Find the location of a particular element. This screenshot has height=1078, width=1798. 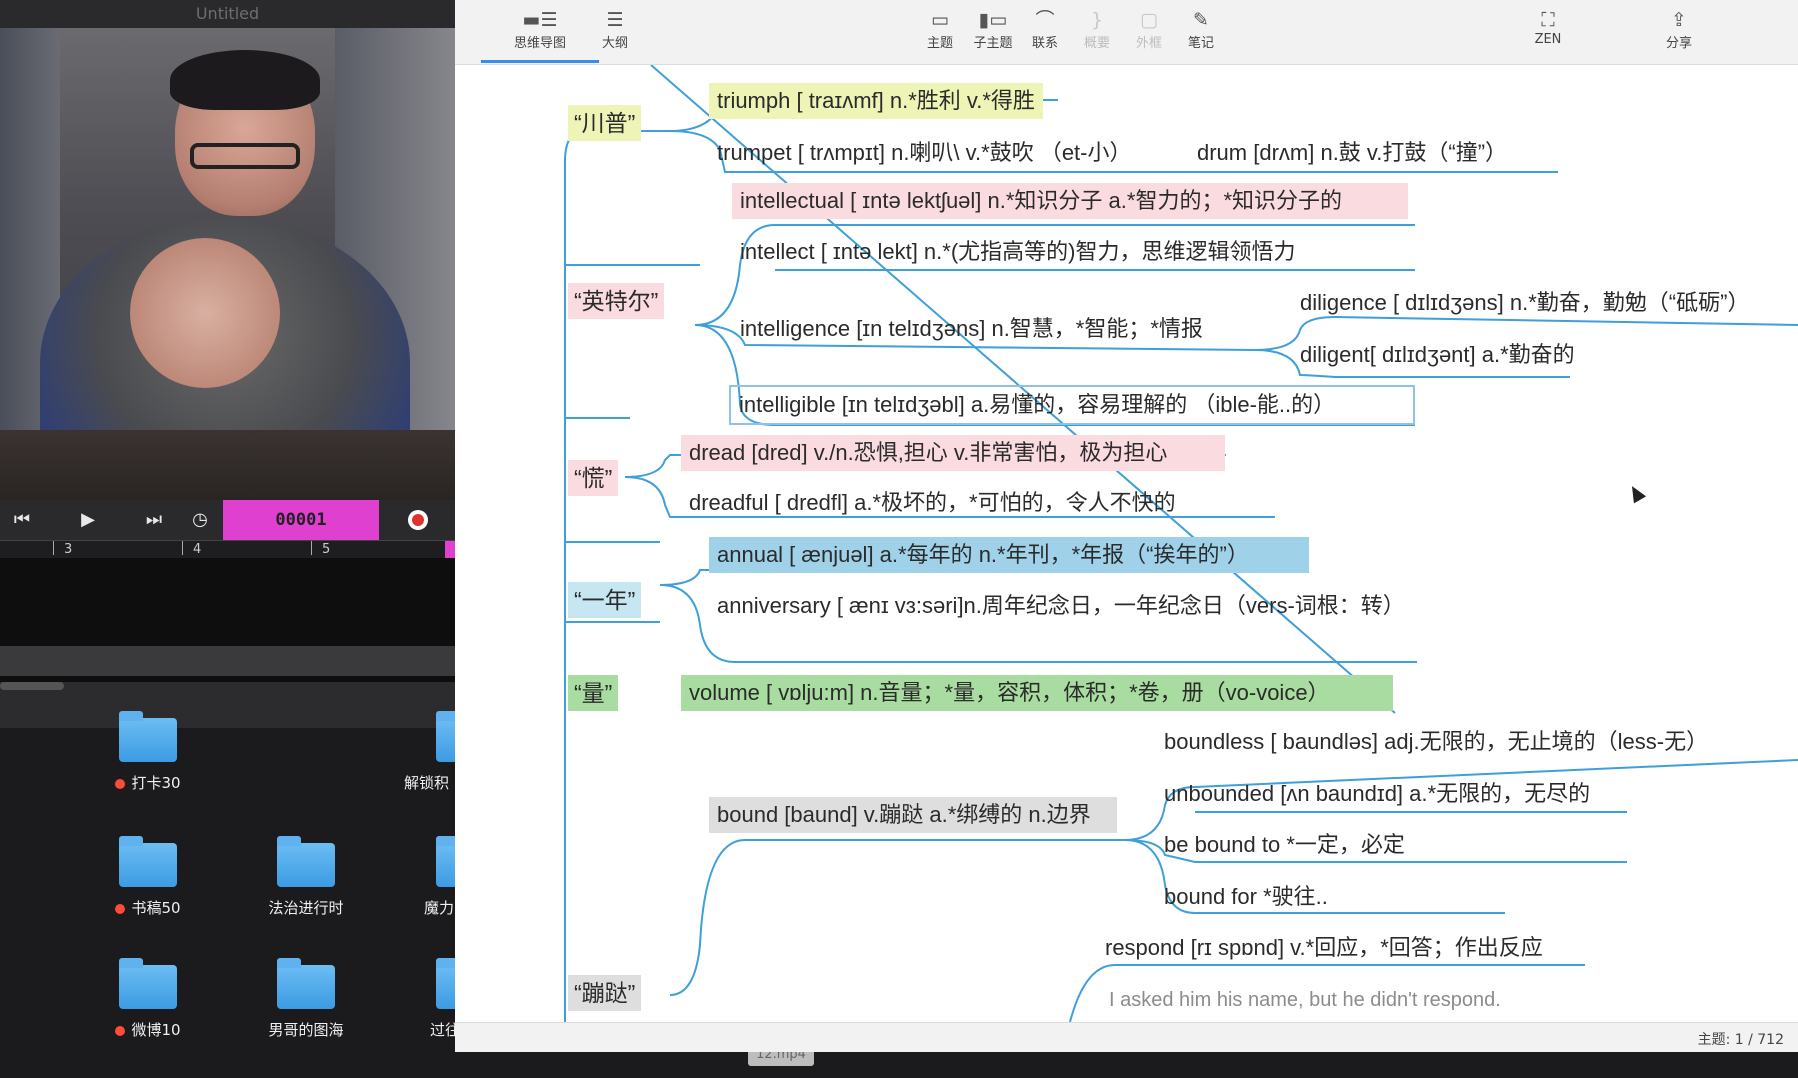

share-button: ⇪ 分享 is located at coordinates (1679, 29).